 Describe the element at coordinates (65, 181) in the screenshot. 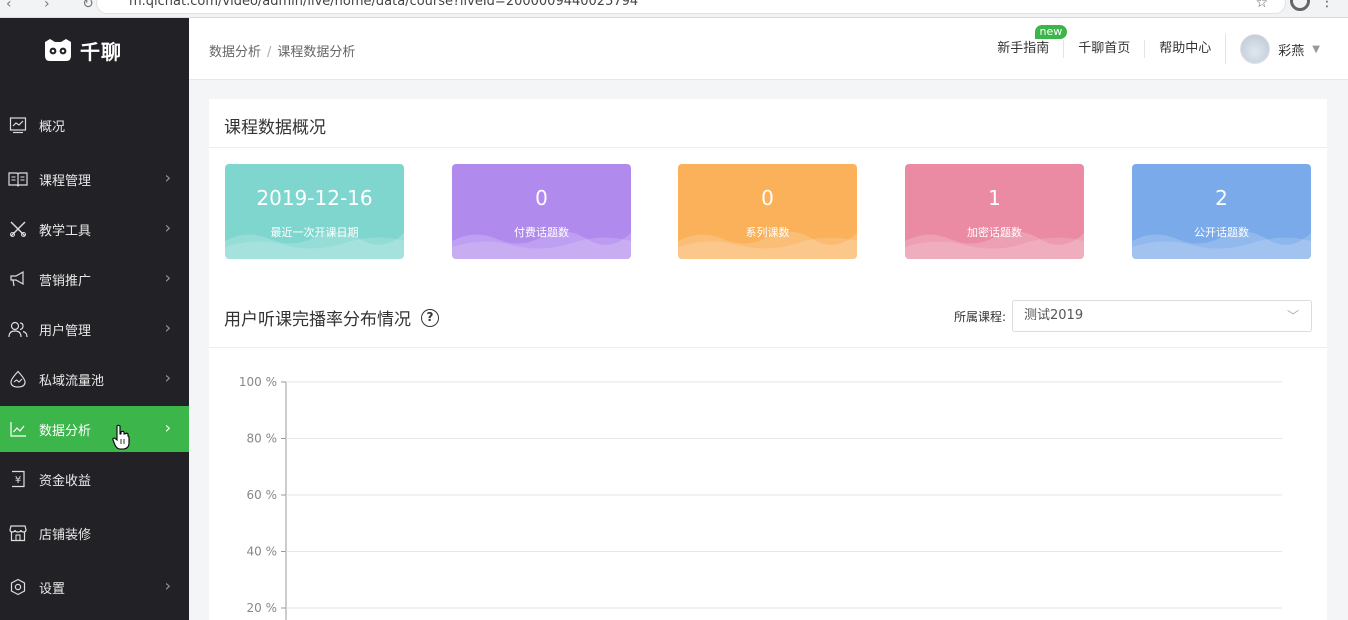

I see `sidebar-item-label: 课程管理` at that location.